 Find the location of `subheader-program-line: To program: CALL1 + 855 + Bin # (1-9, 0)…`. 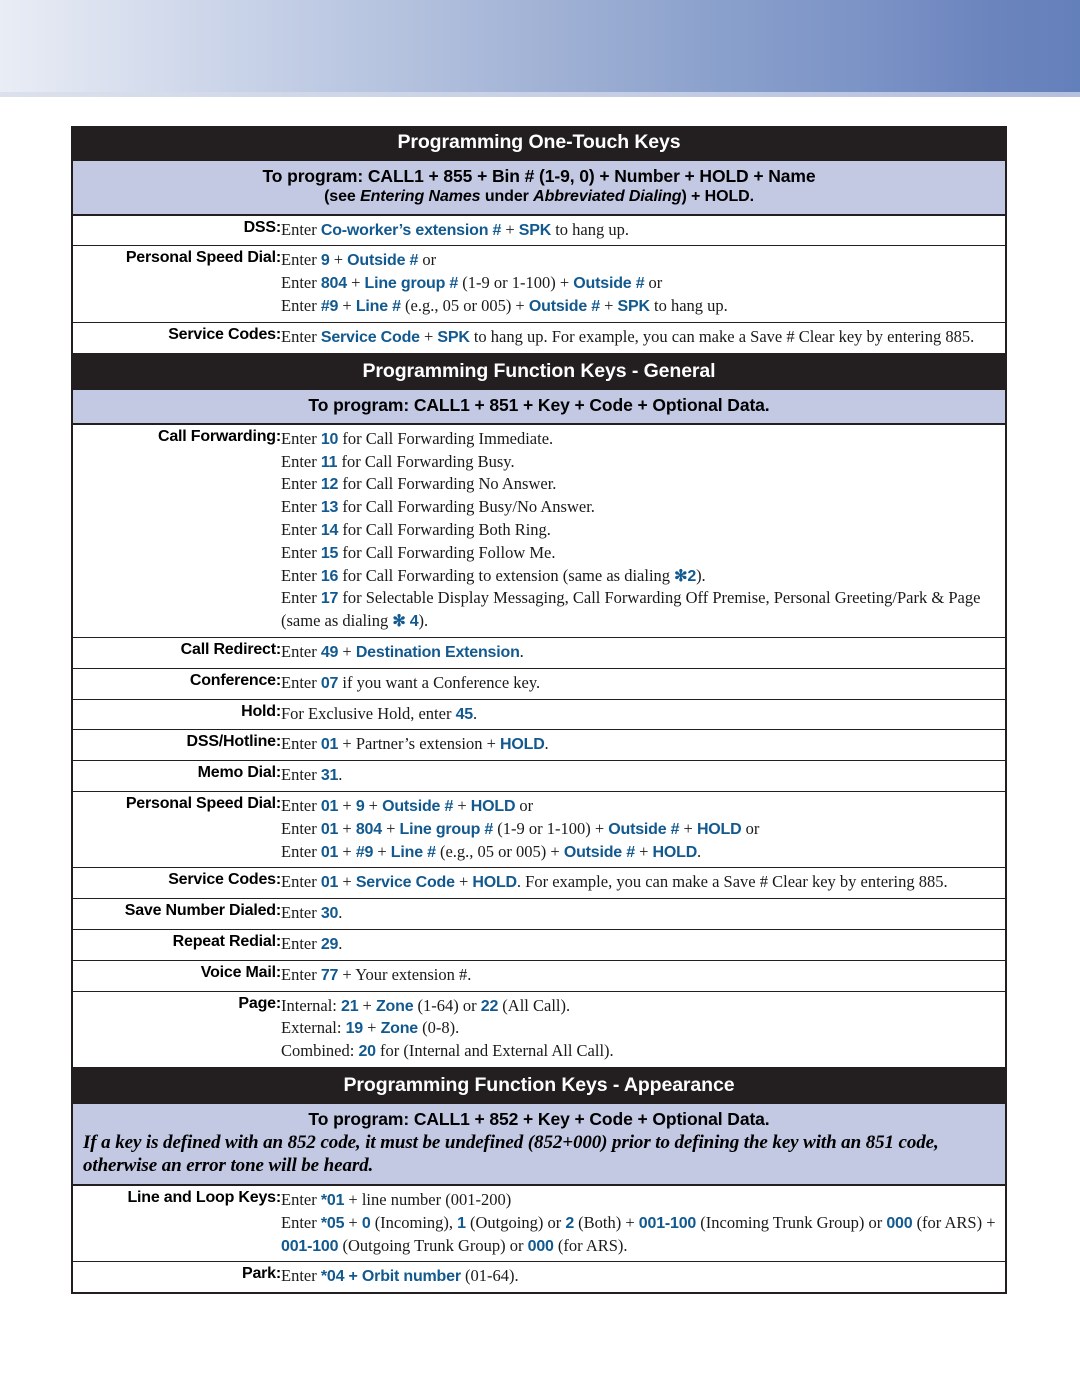

subheader-program-line: To program: CALL1 + 855 + Bin # (1-9, 0)… is located at coordinates (539, 175).